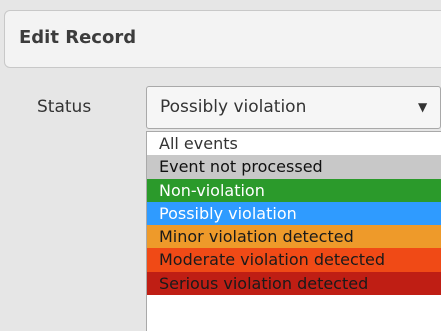  I want to click on status-label: Status, so click(64, 107).